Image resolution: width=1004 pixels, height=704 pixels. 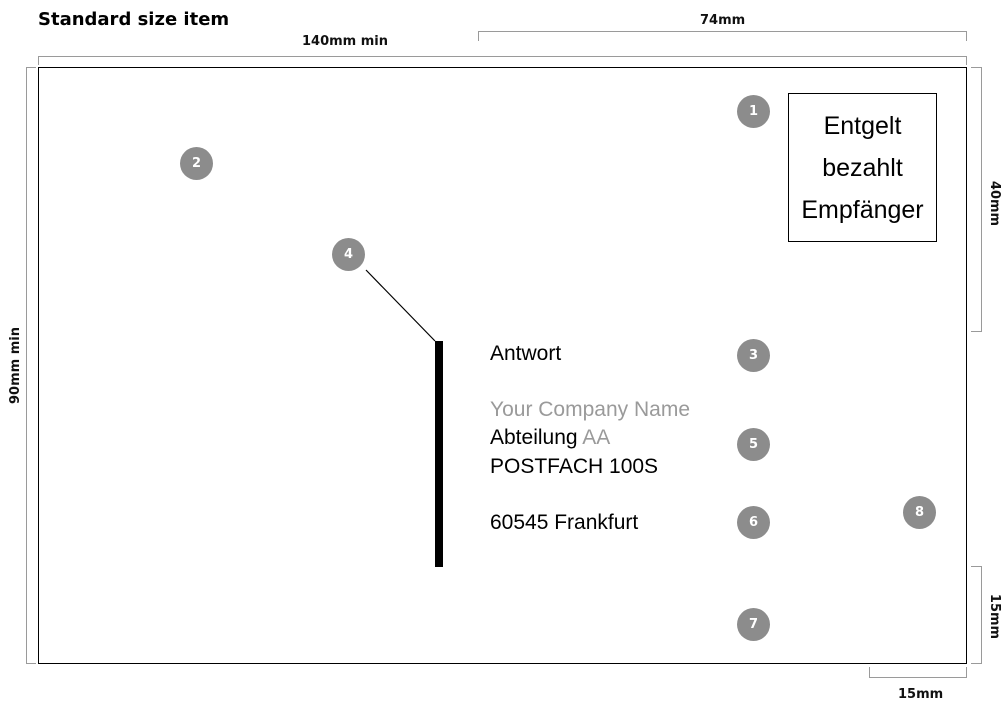 I want to click on marker-2: 2, so click(x=196, y=163).